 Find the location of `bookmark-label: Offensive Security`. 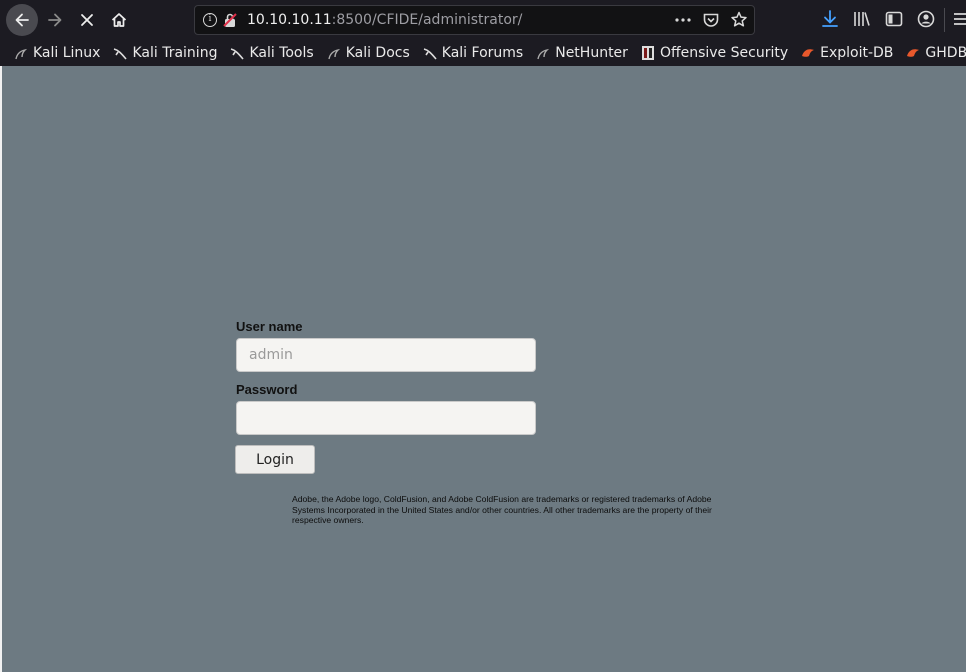

bookmark-label: Offensive Security is located at coordinates (724, 53).